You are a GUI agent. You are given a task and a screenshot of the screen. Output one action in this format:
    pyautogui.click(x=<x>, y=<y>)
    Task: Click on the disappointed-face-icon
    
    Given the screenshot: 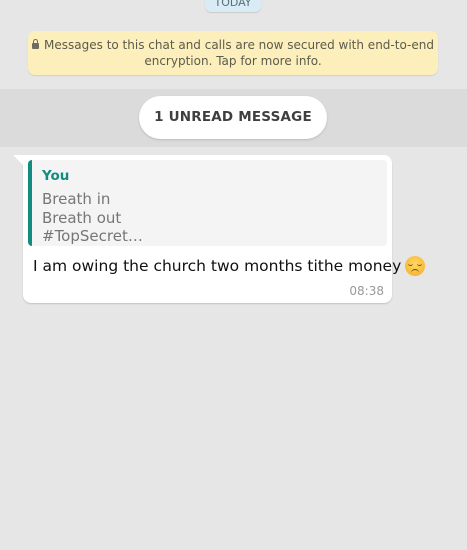 What is the action you would take?
    pyautogui.click(x=415, y=266)
    